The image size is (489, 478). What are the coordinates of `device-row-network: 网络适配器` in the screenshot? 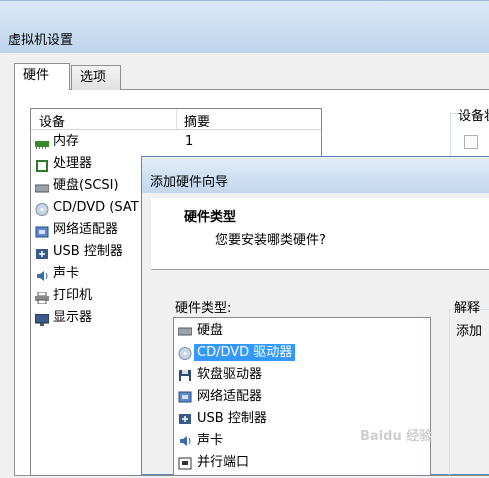 It's located at (76, 230).